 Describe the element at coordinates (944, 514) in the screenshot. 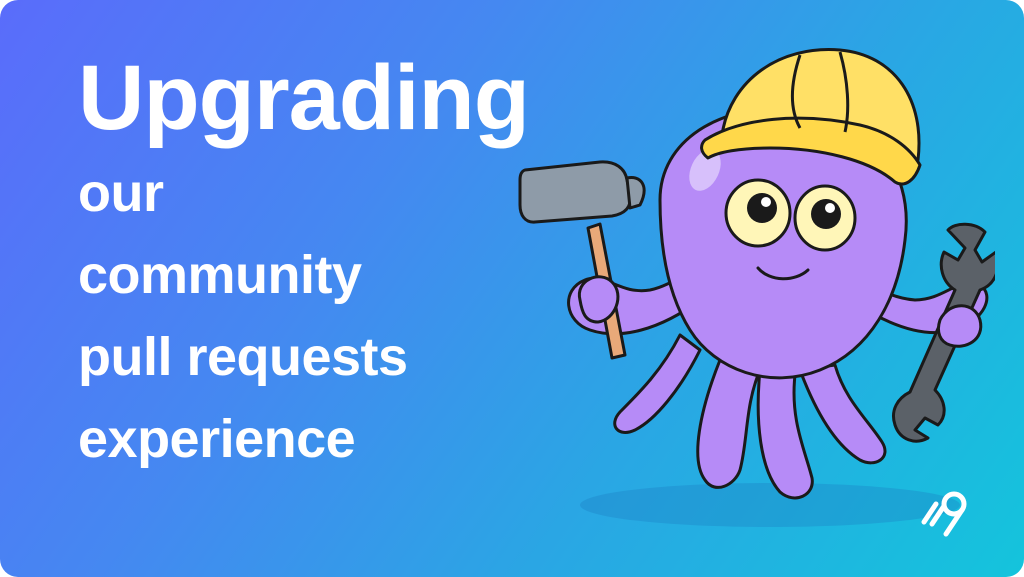

I see `brand-logo-icon` at that location.